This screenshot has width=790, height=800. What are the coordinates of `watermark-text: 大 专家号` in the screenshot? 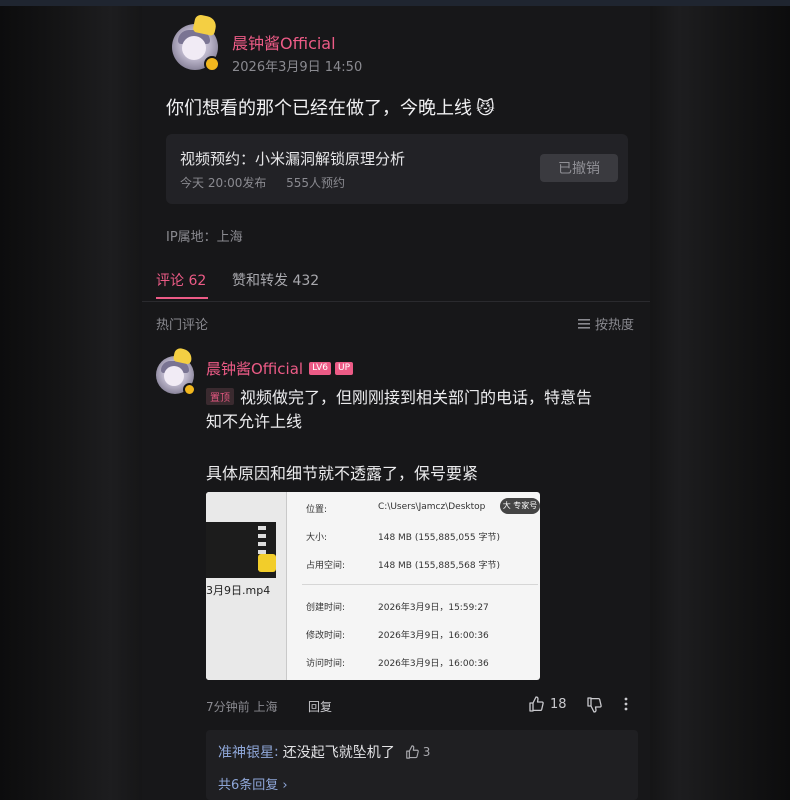 It's located at (520, 505).